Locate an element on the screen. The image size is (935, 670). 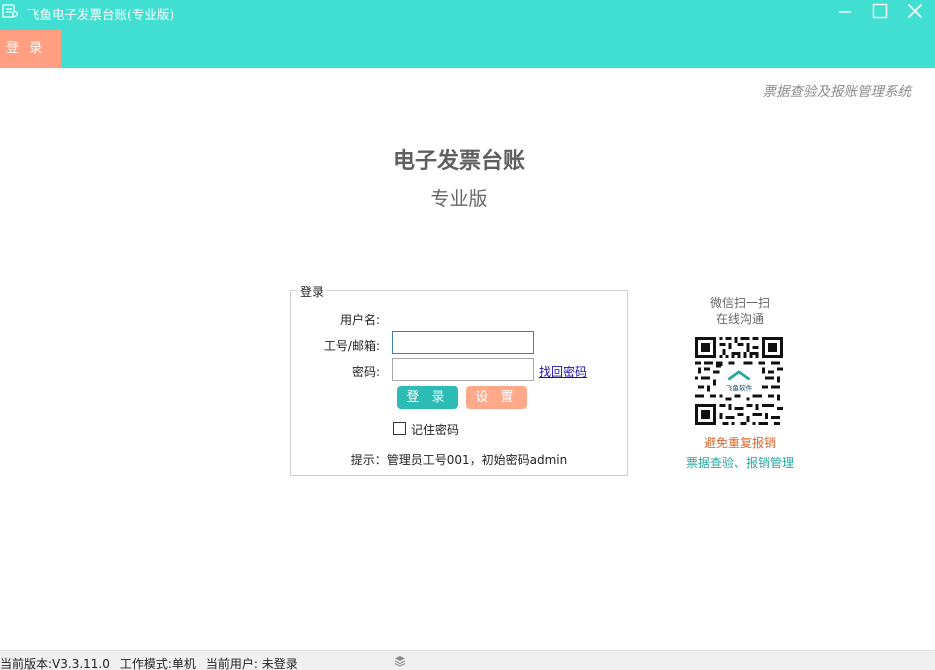
login-hint: 提示：管理员工号001，初始密码admin is located at coordinates (459, 460).